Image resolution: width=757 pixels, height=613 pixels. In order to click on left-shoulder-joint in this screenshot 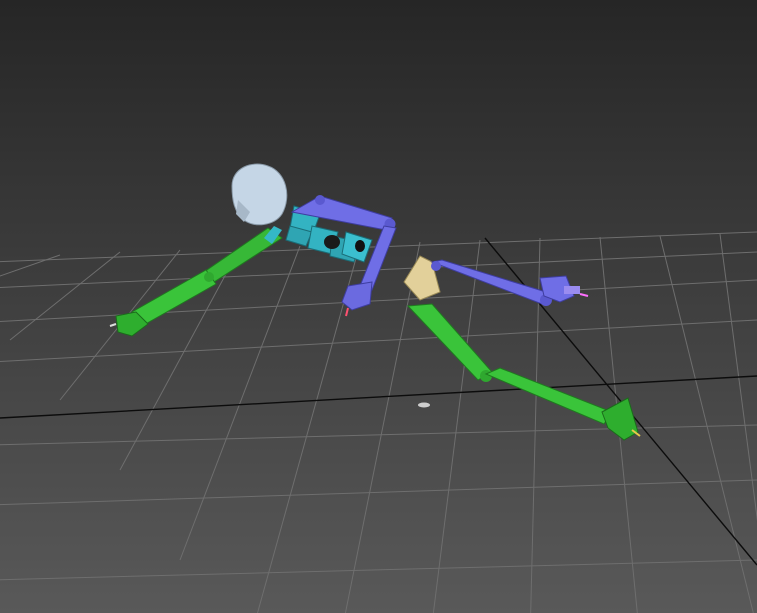, I will do `click(320, 200)`.